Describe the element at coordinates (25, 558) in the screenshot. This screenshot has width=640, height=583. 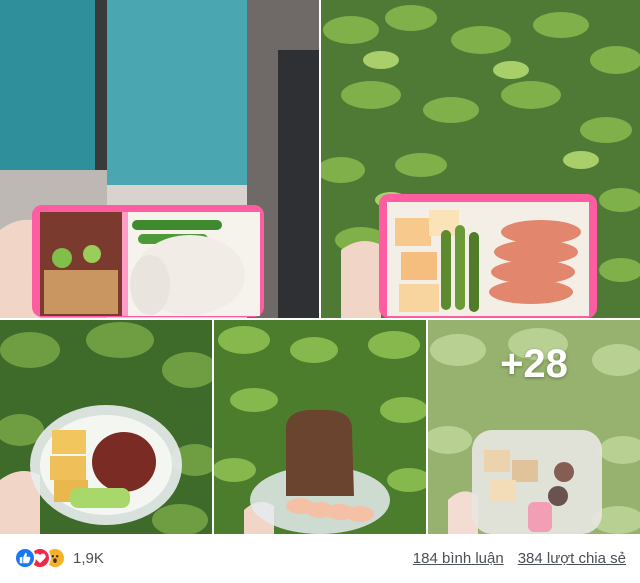
I see `like-icon` at that location.